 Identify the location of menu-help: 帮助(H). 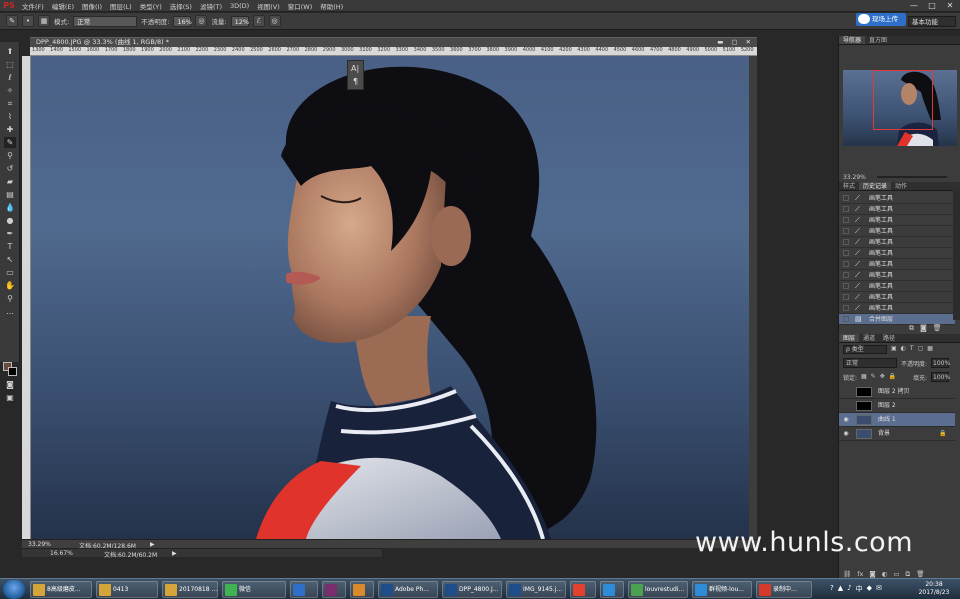
(331, 6).